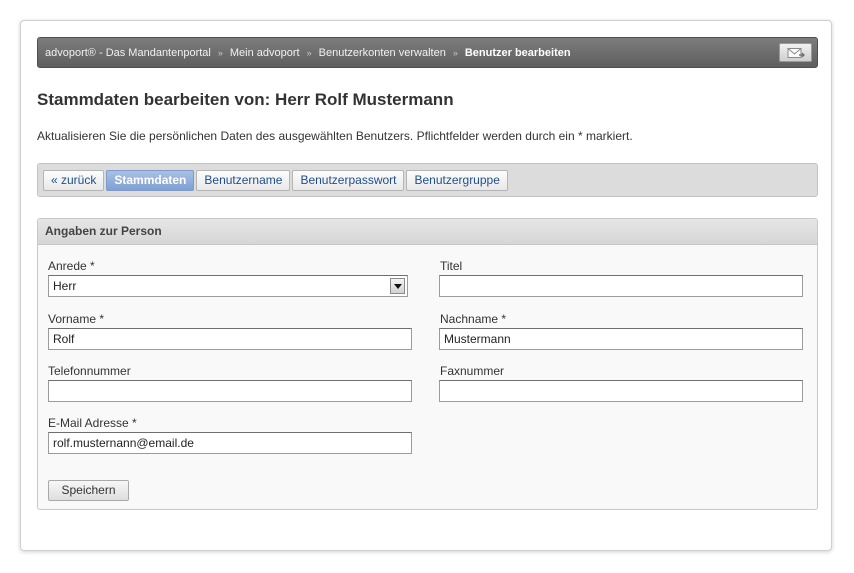  I want to click on tab-stammdaten: Stammdaten, so click(150, 180).